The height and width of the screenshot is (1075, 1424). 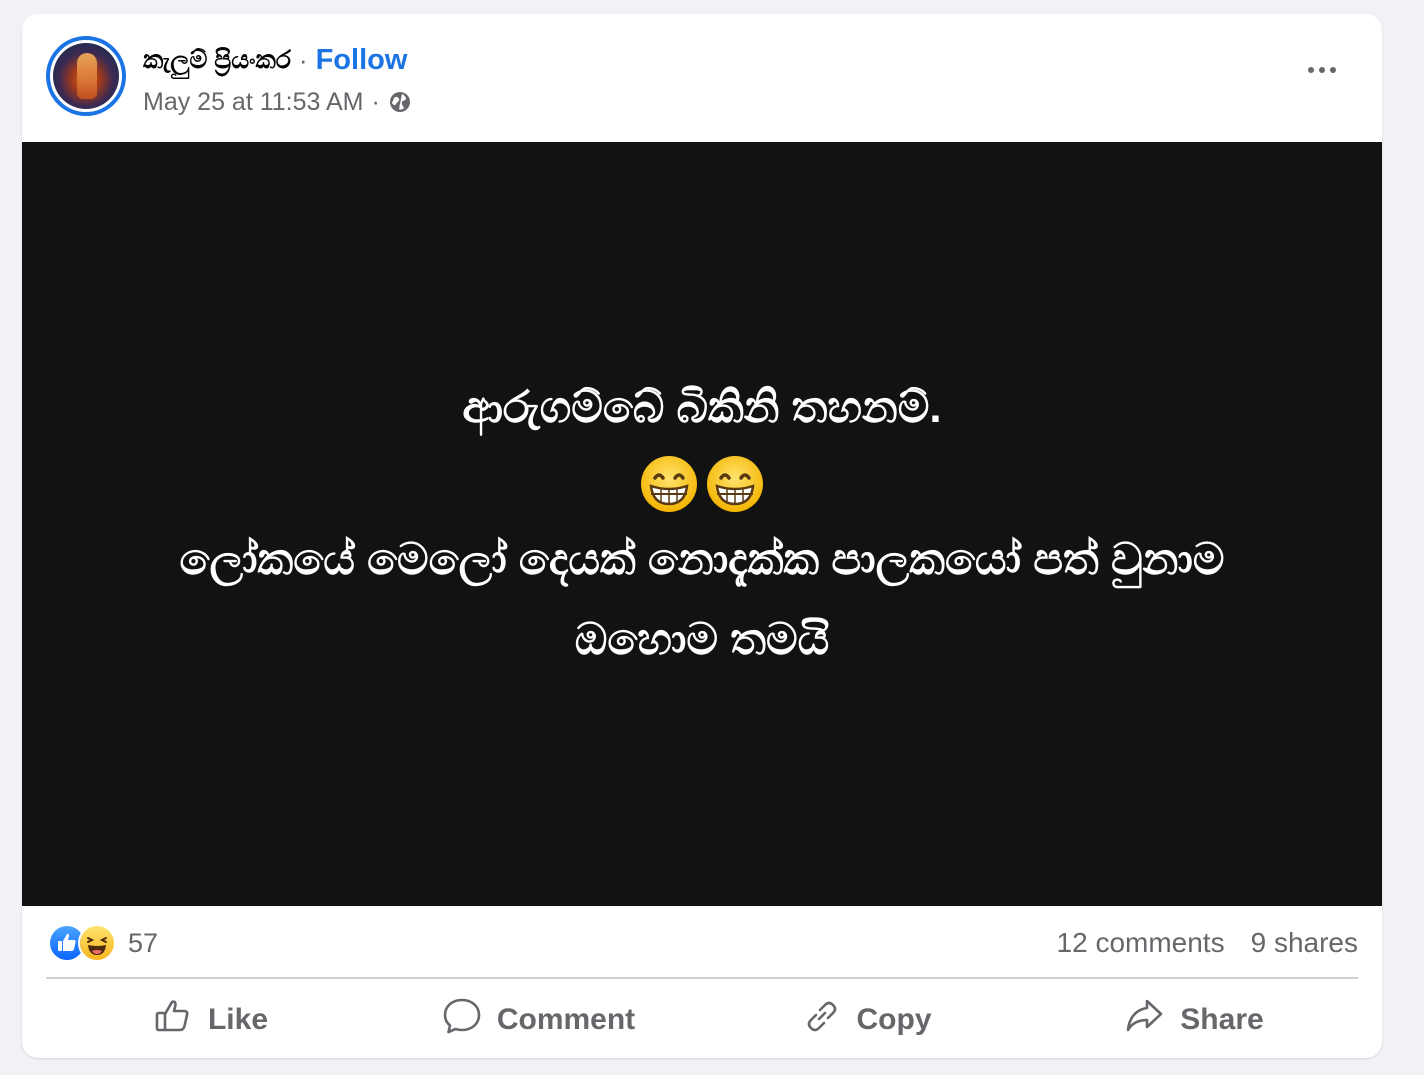 I want to click on more-options-icon, so click(x=1322, y=70).